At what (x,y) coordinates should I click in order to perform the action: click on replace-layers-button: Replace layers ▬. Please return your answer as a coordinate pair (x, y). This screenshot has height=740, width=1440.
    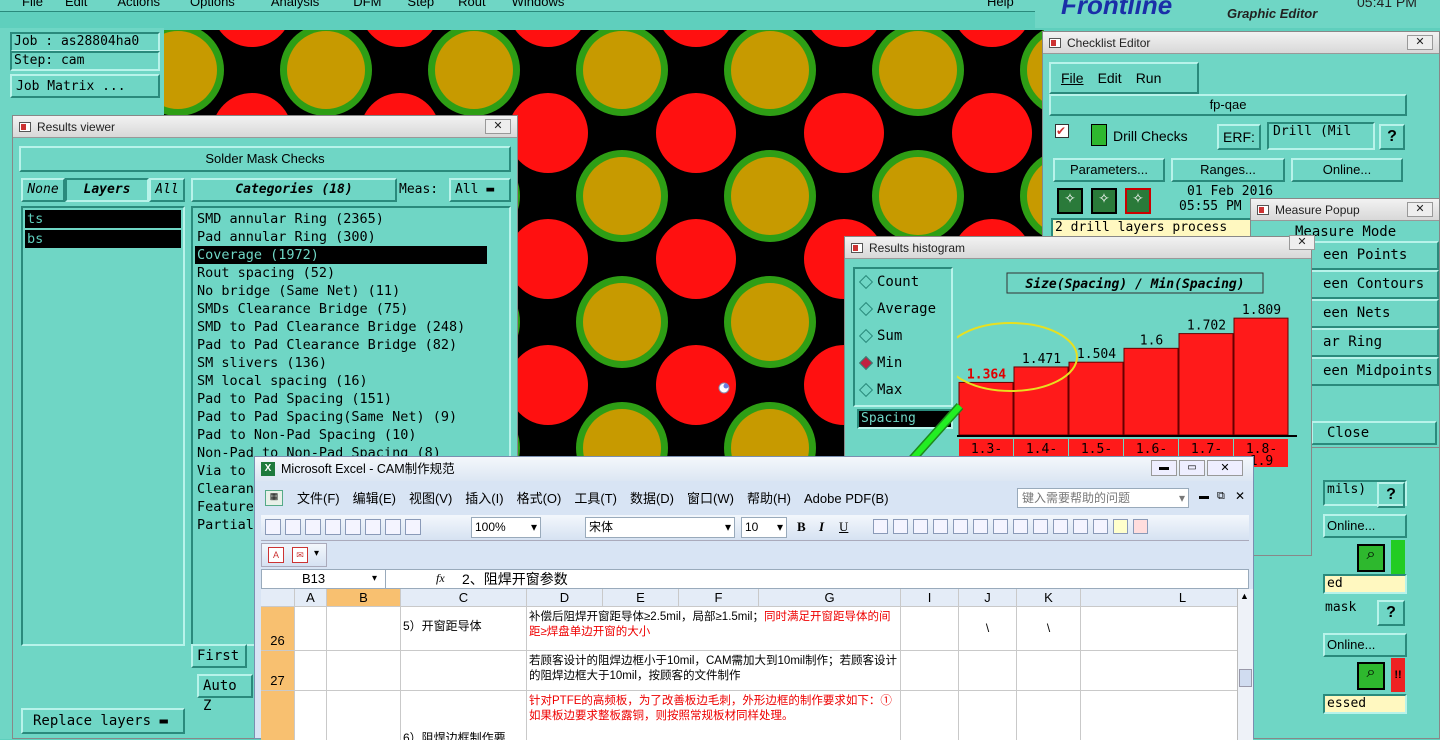
    Looking at the image, I should click on (103, 721).